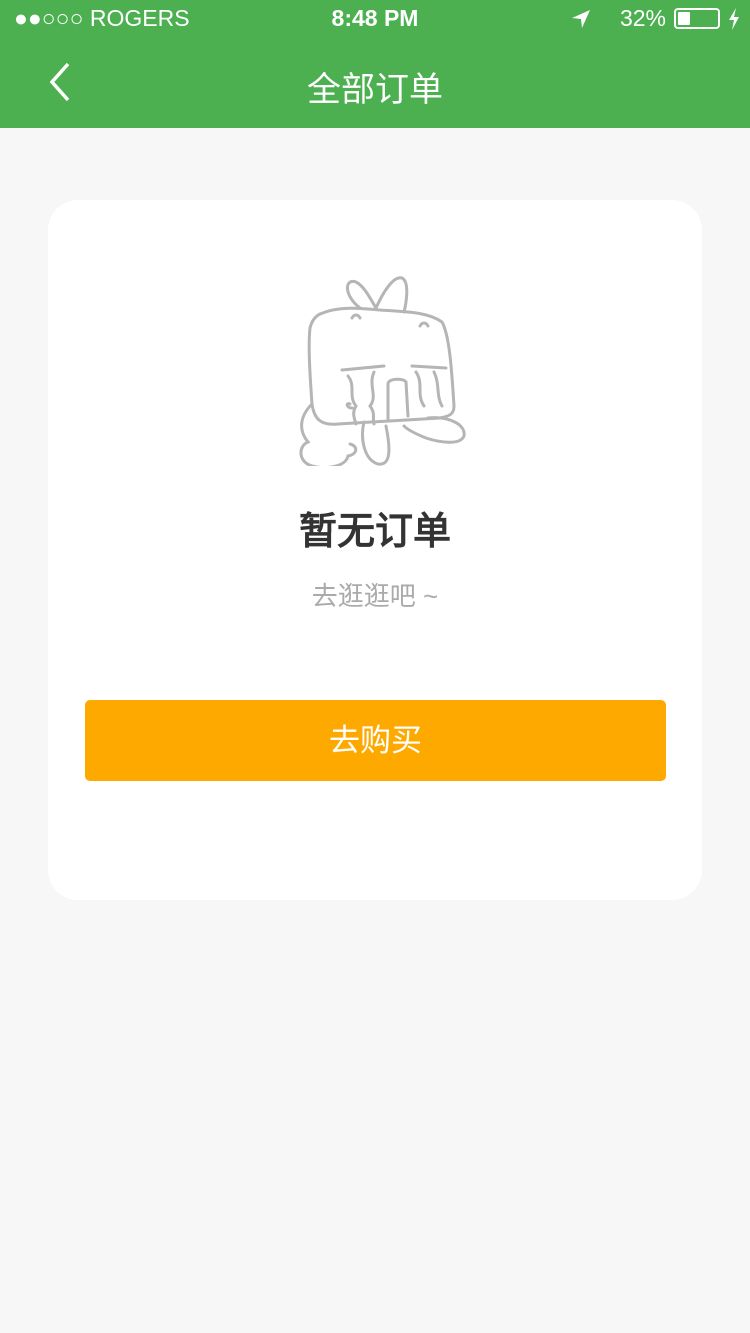 The width and height of the screenshot is (750, 1333). Describe the element at coordinates (697, 18) in the screenshot. I see `battery-icon` at that location.